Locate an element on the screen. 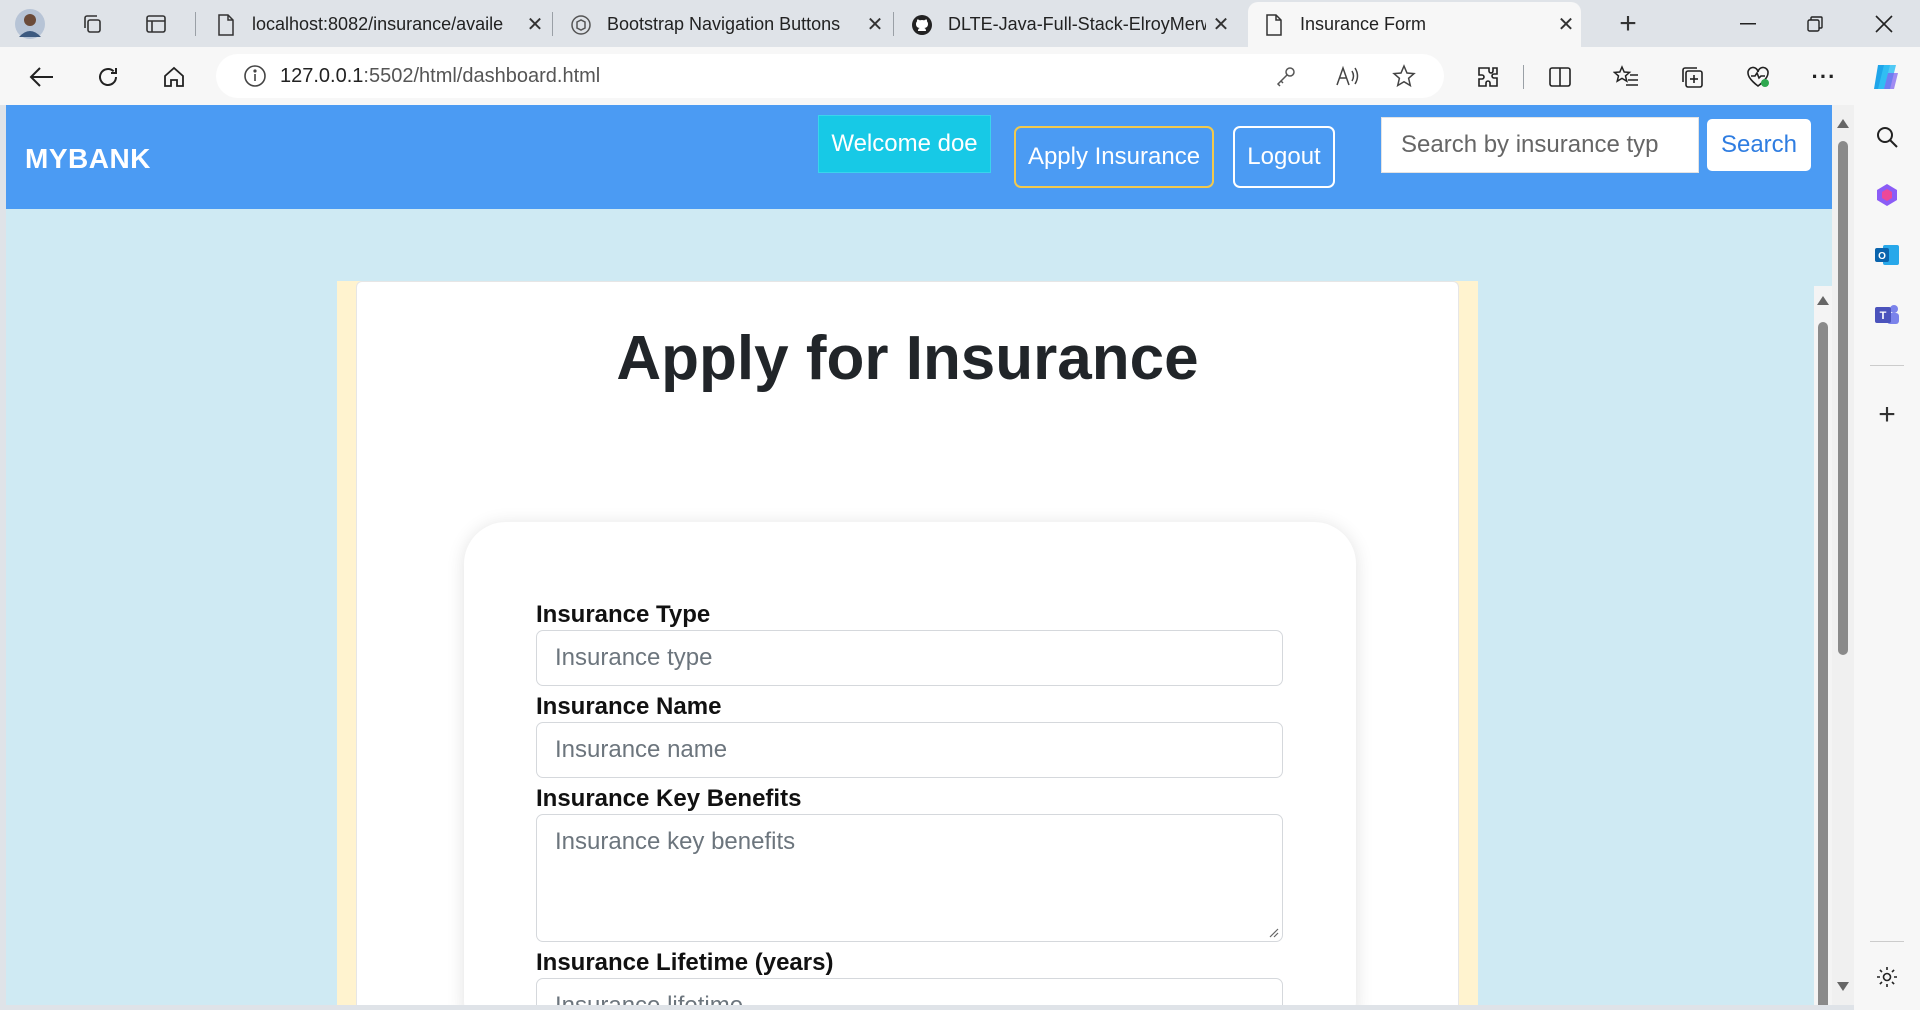 The width and height of the screenshot is (1920, 1010). favorites-icon is located at coordinates (1626, 77).